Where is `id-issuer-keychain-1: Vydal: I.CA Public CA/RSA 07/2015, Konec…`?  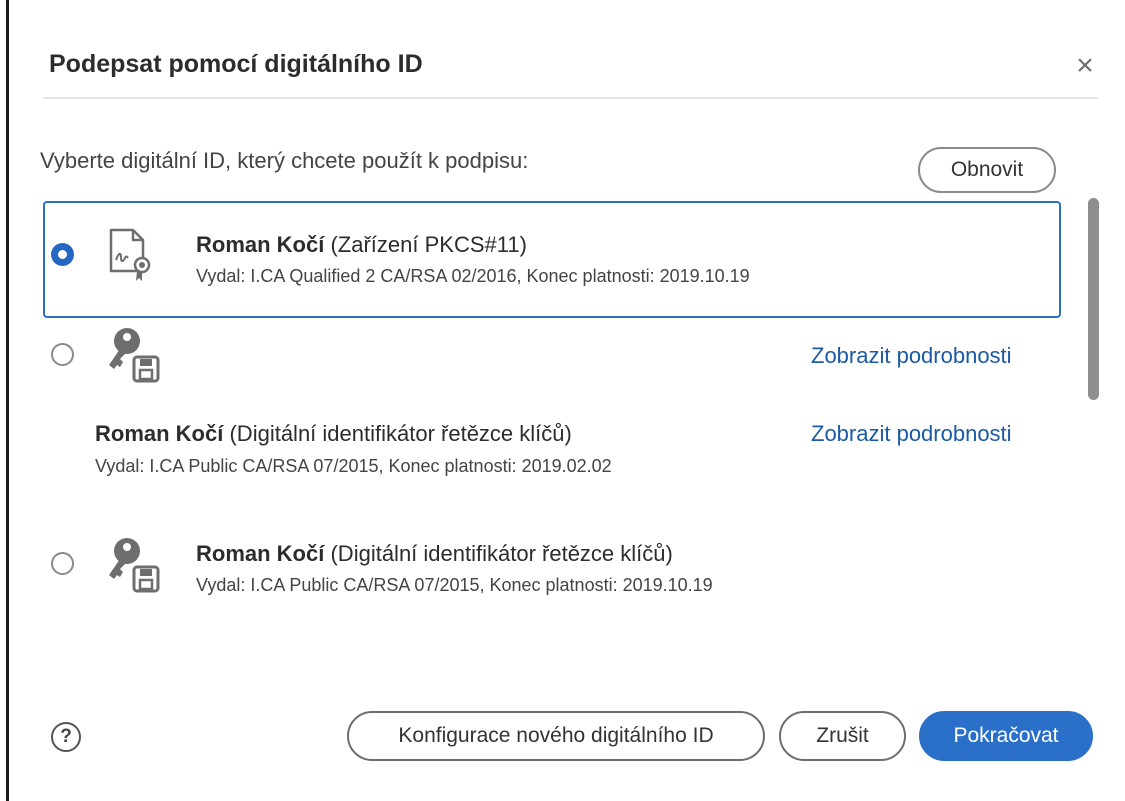 id-issuer-keychain-1: Vydal: I.CA Public CA/RSA 07/2015, Konec… is located at coordinates (353, 466).